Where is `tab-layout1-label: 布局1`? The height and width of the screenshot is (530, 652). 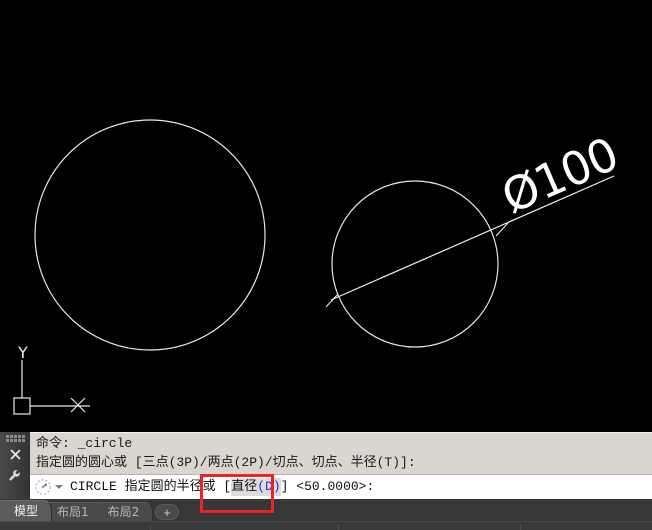 tab-layout1-label: 布局1 is located at coordinates (73, 512).